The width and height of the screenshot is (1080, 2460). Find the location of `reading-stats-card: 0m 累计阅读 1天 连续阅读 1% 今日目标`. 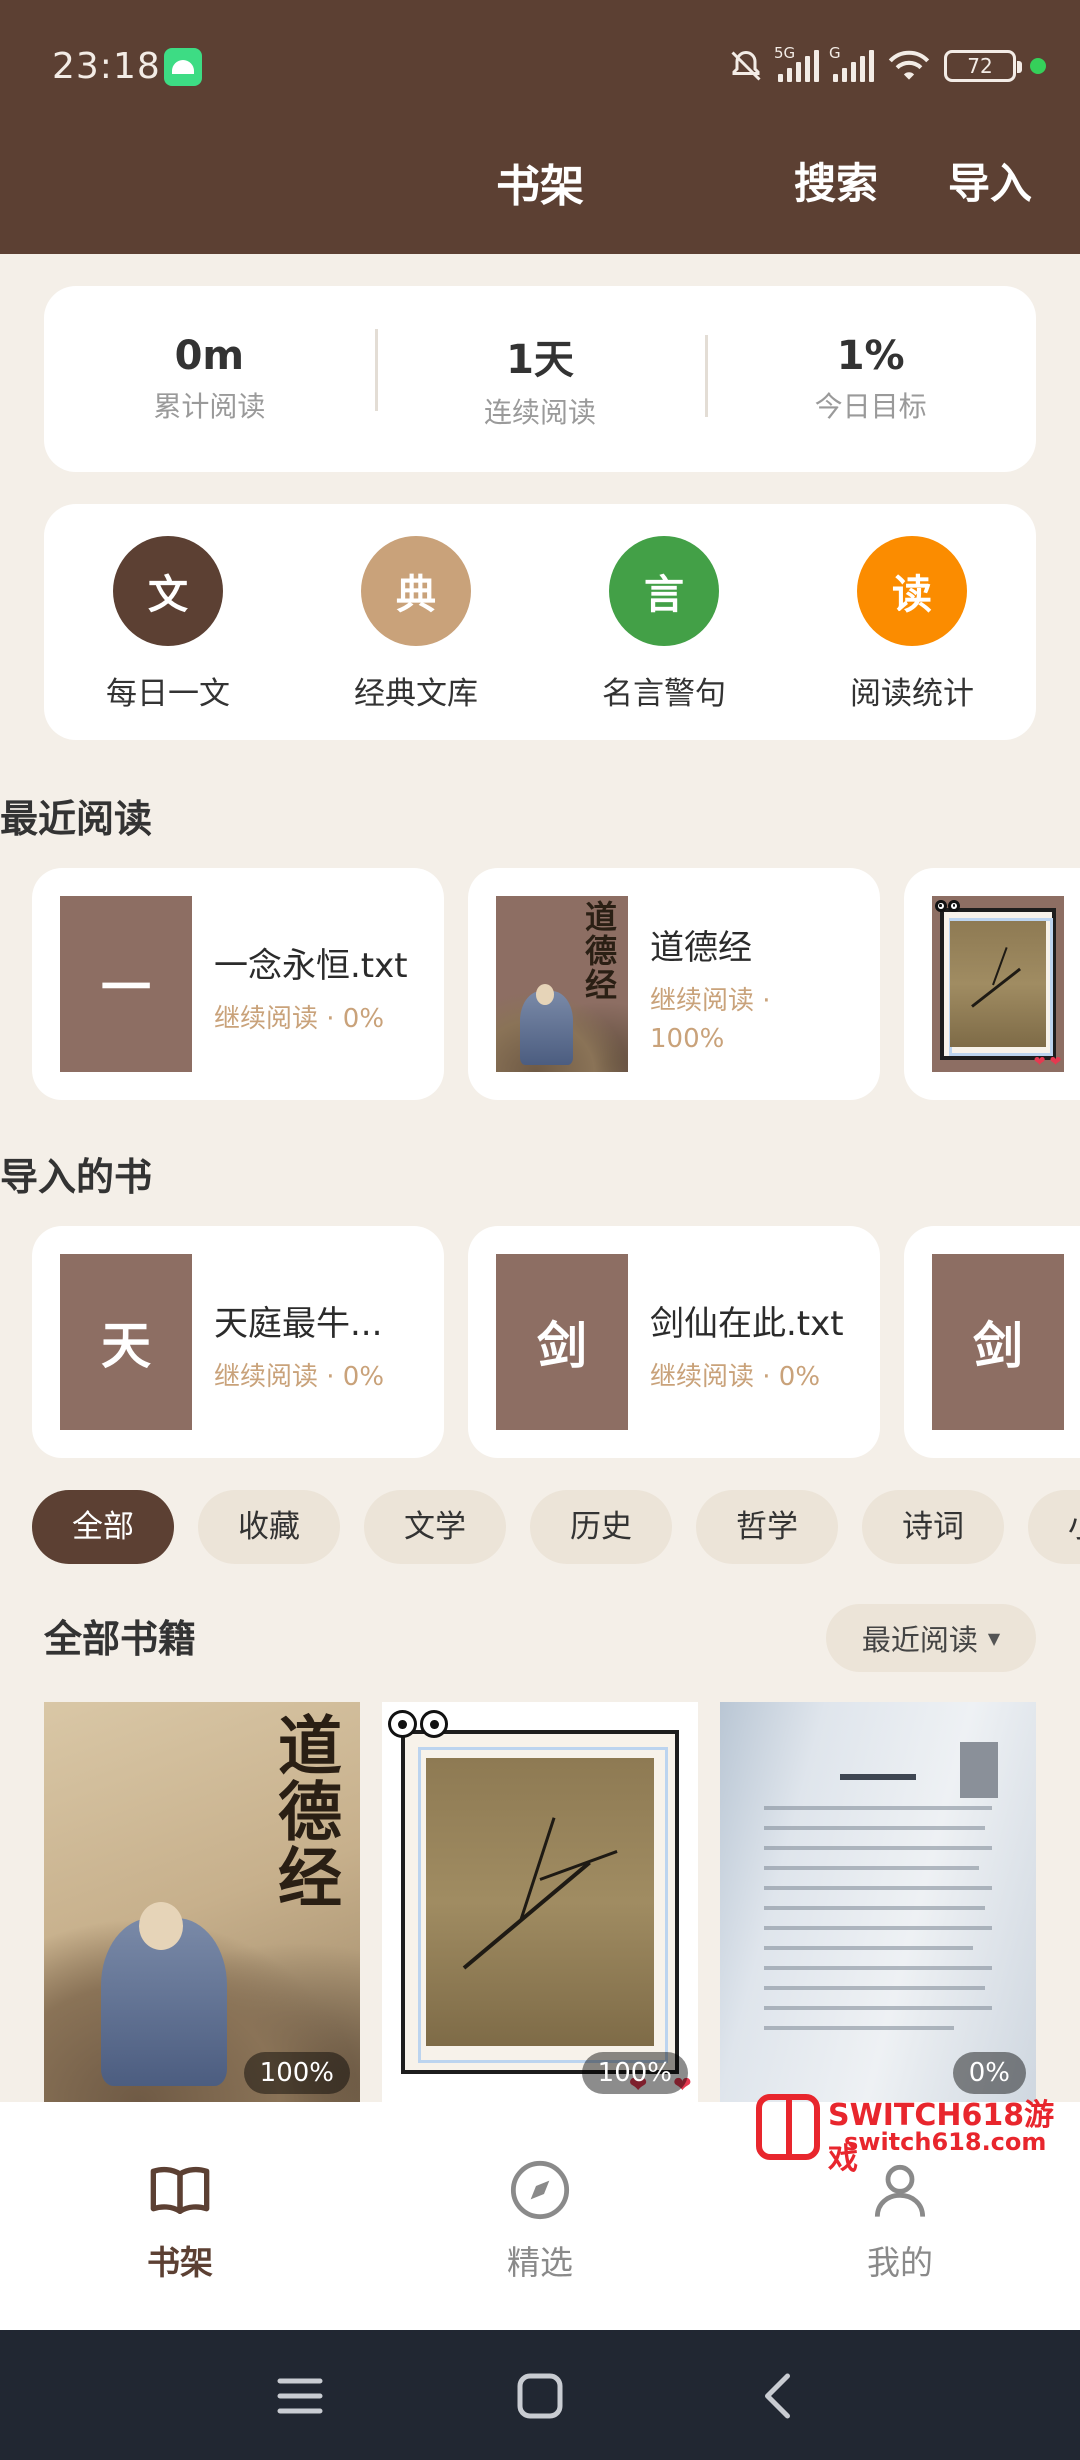

reading-stats-card: 0m 累计阅读 1天 连续阅读 1% 今日目标 is located at coordinates (540, 379).